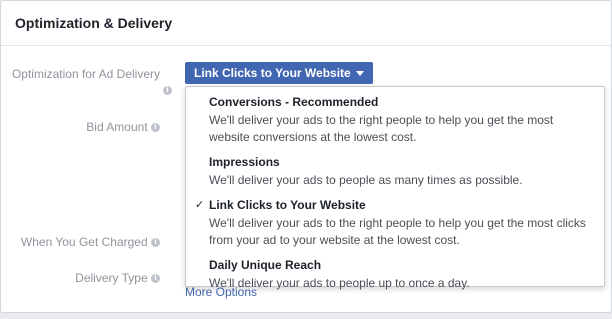 This screenshot has height=319, width=612. I want to click on label-bid-amount: Bid Amount i, so click(123, 127).